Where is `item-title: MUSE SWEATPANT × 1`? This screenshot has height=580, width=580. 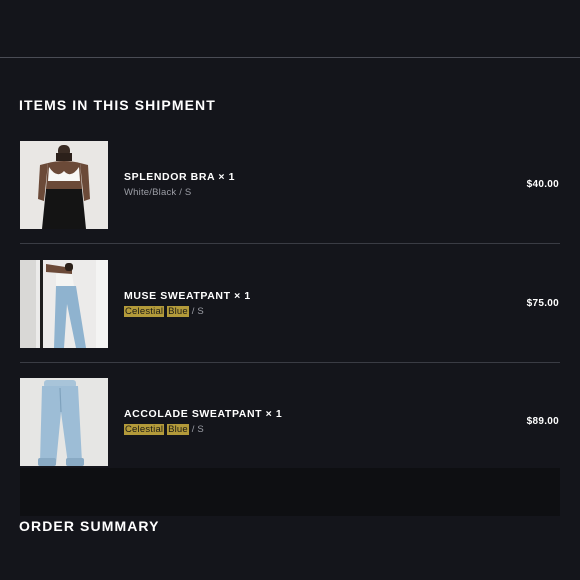 item-title: MUSE SWEATPANT × 1 is located at coordinates (187, 296).